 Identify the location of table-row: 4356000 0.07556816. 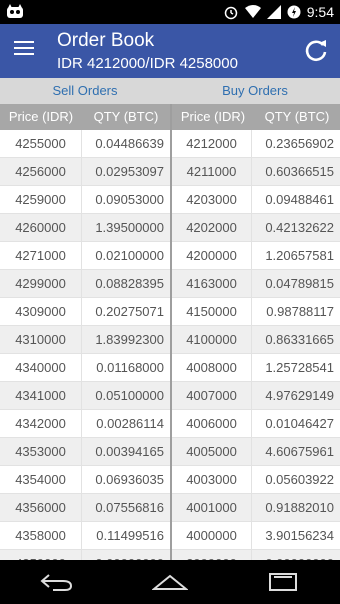
(85, 508).